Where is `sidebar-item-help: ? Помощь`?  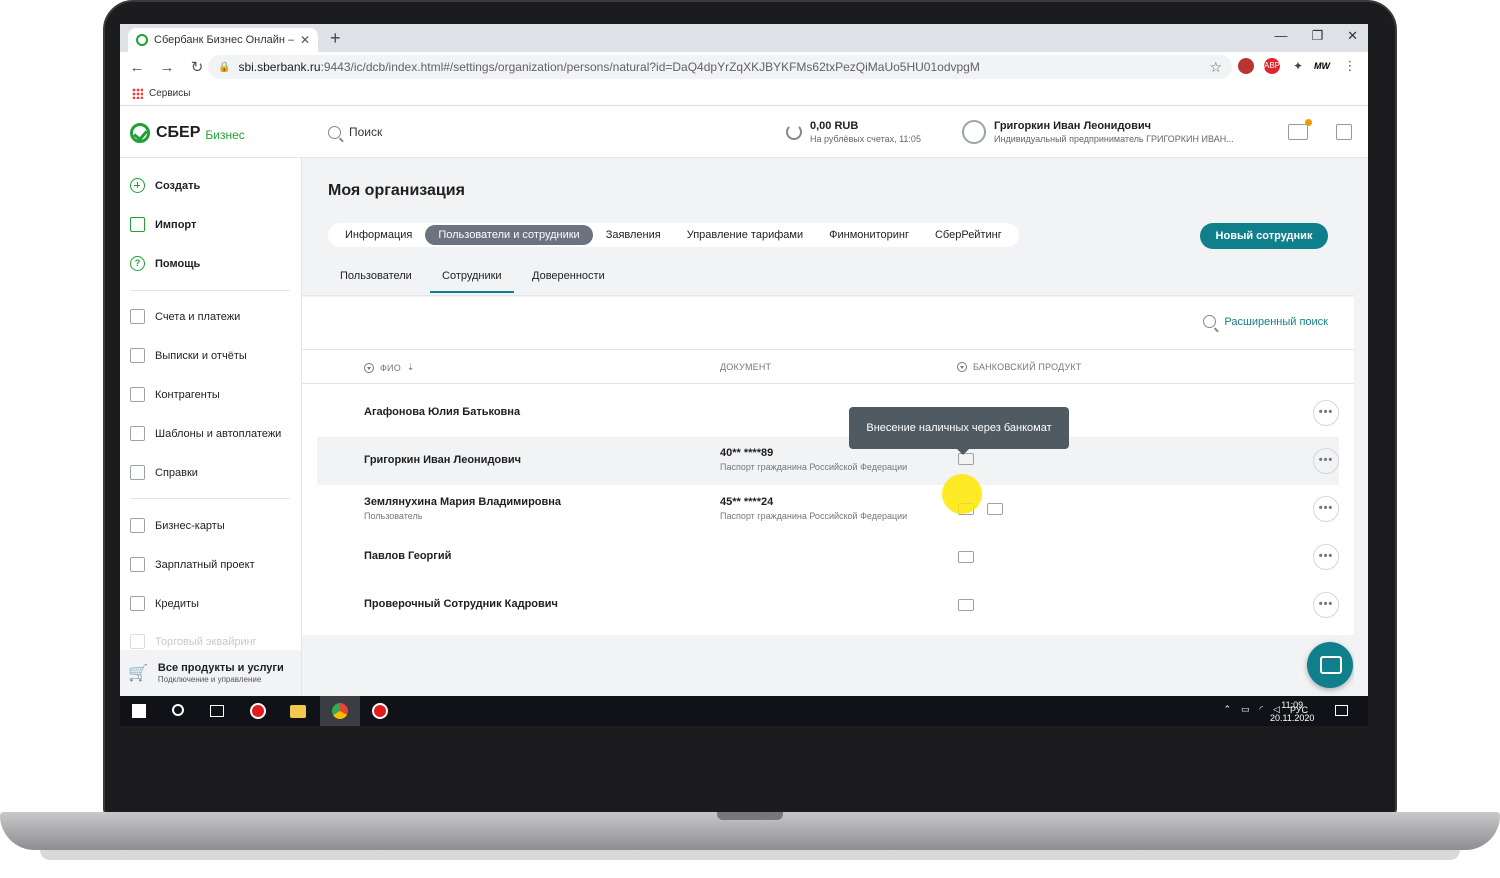
sidebar-item-help: ? Помощь is located at coordinates (165, 263).